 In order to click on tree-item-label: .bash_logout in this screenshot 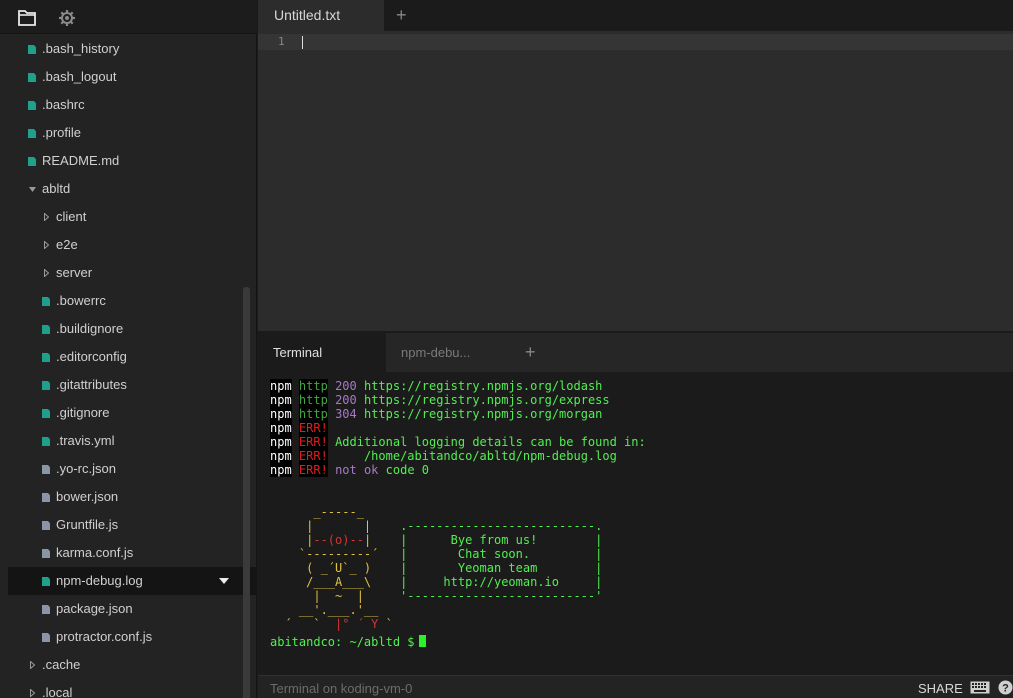, I will do `click(79, 76)`.